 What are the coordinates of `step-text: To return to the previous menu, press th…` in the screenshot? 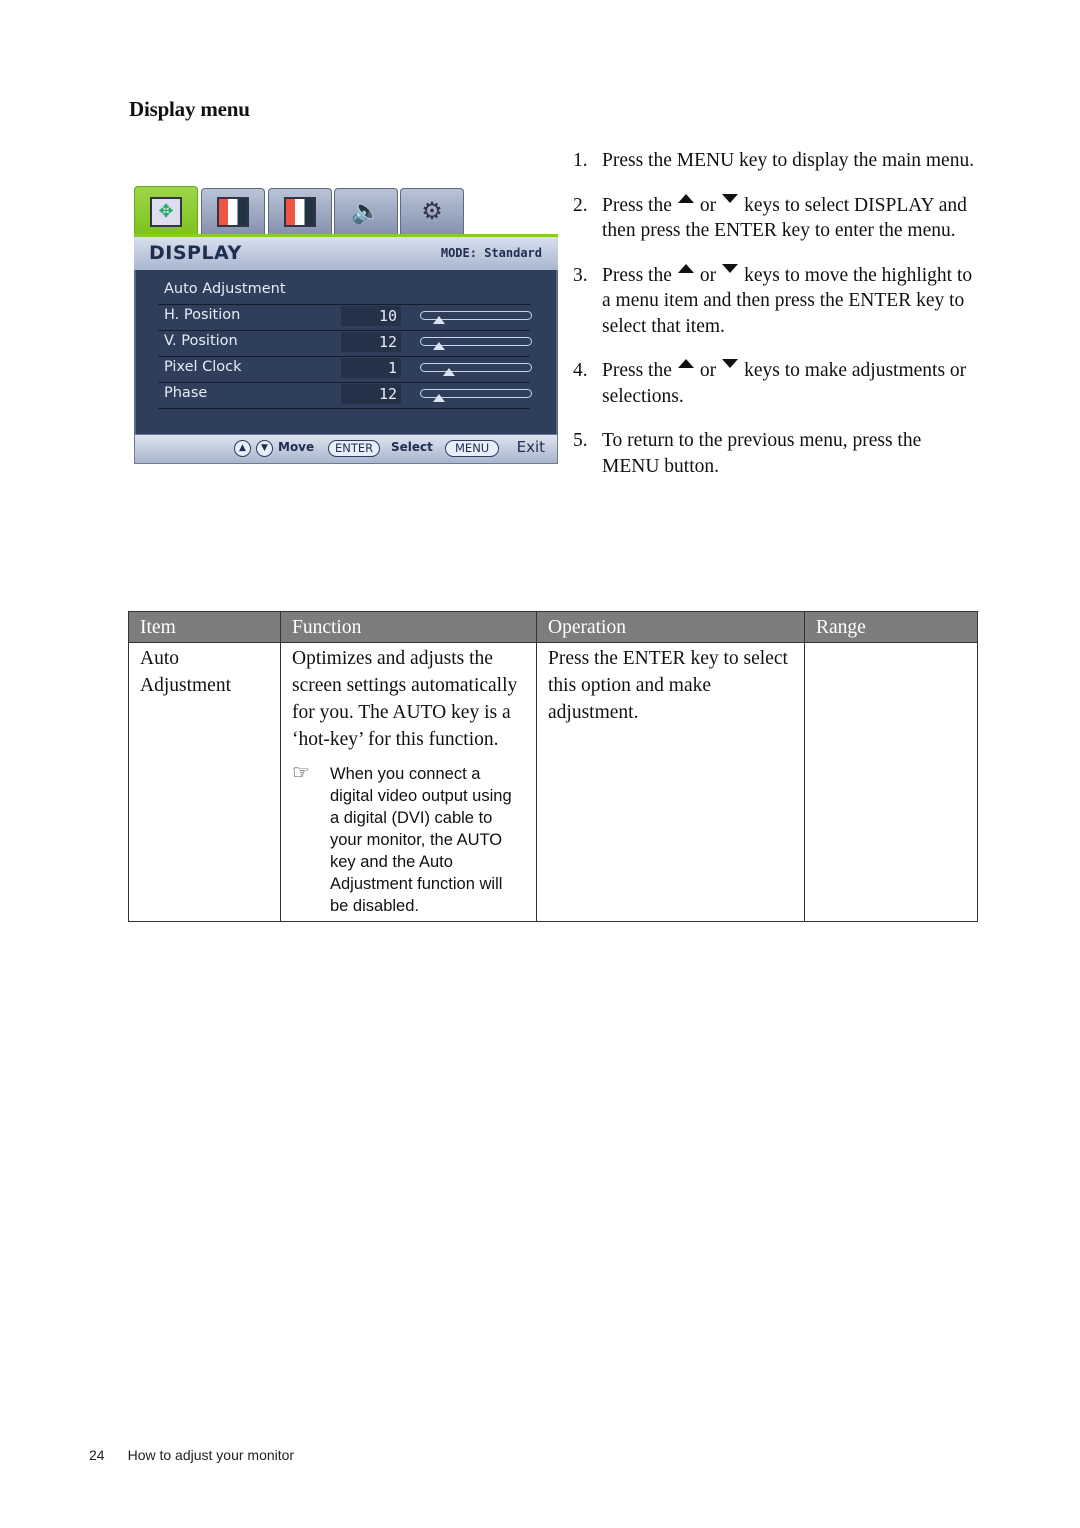 It's located at (762, 453).